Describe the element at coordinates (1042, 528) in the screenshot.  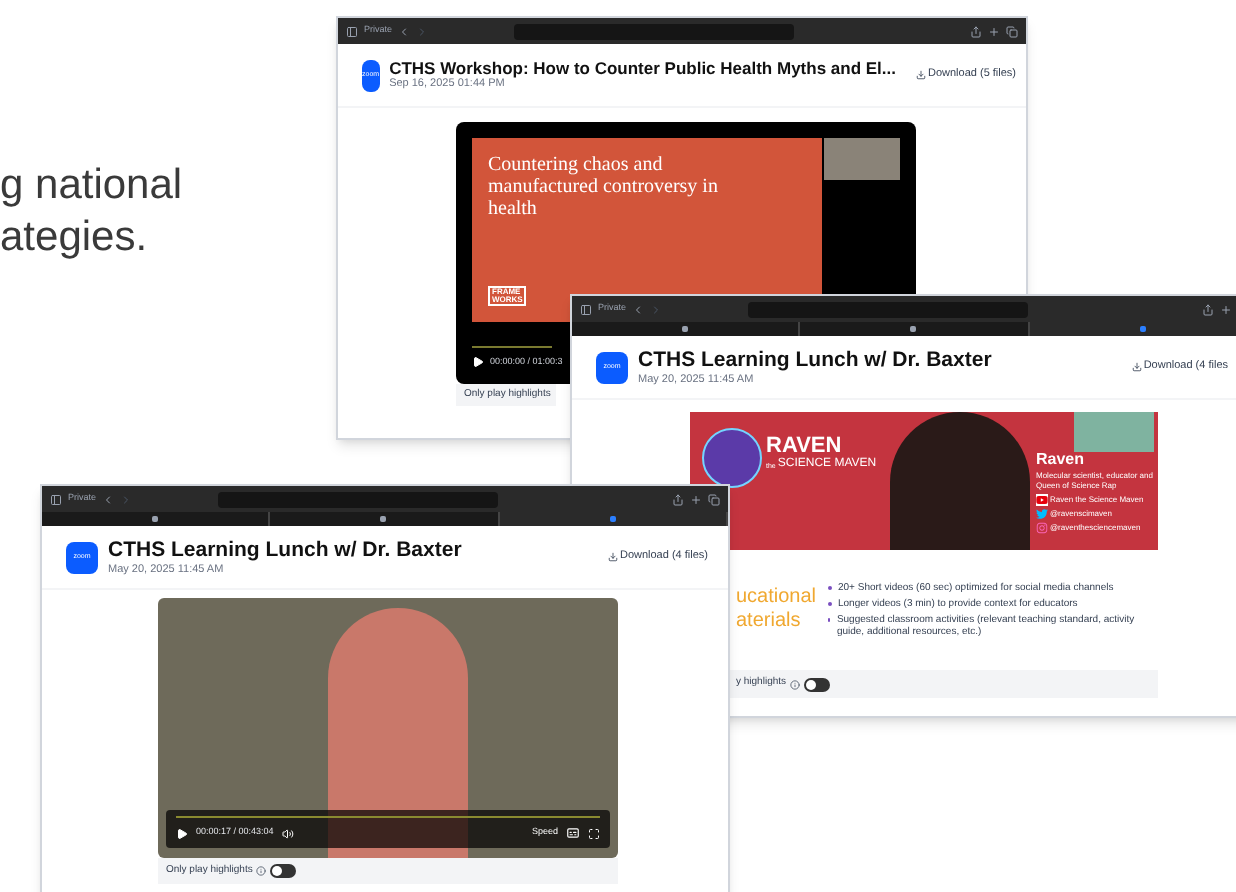
I see `camera-icon` at that location.